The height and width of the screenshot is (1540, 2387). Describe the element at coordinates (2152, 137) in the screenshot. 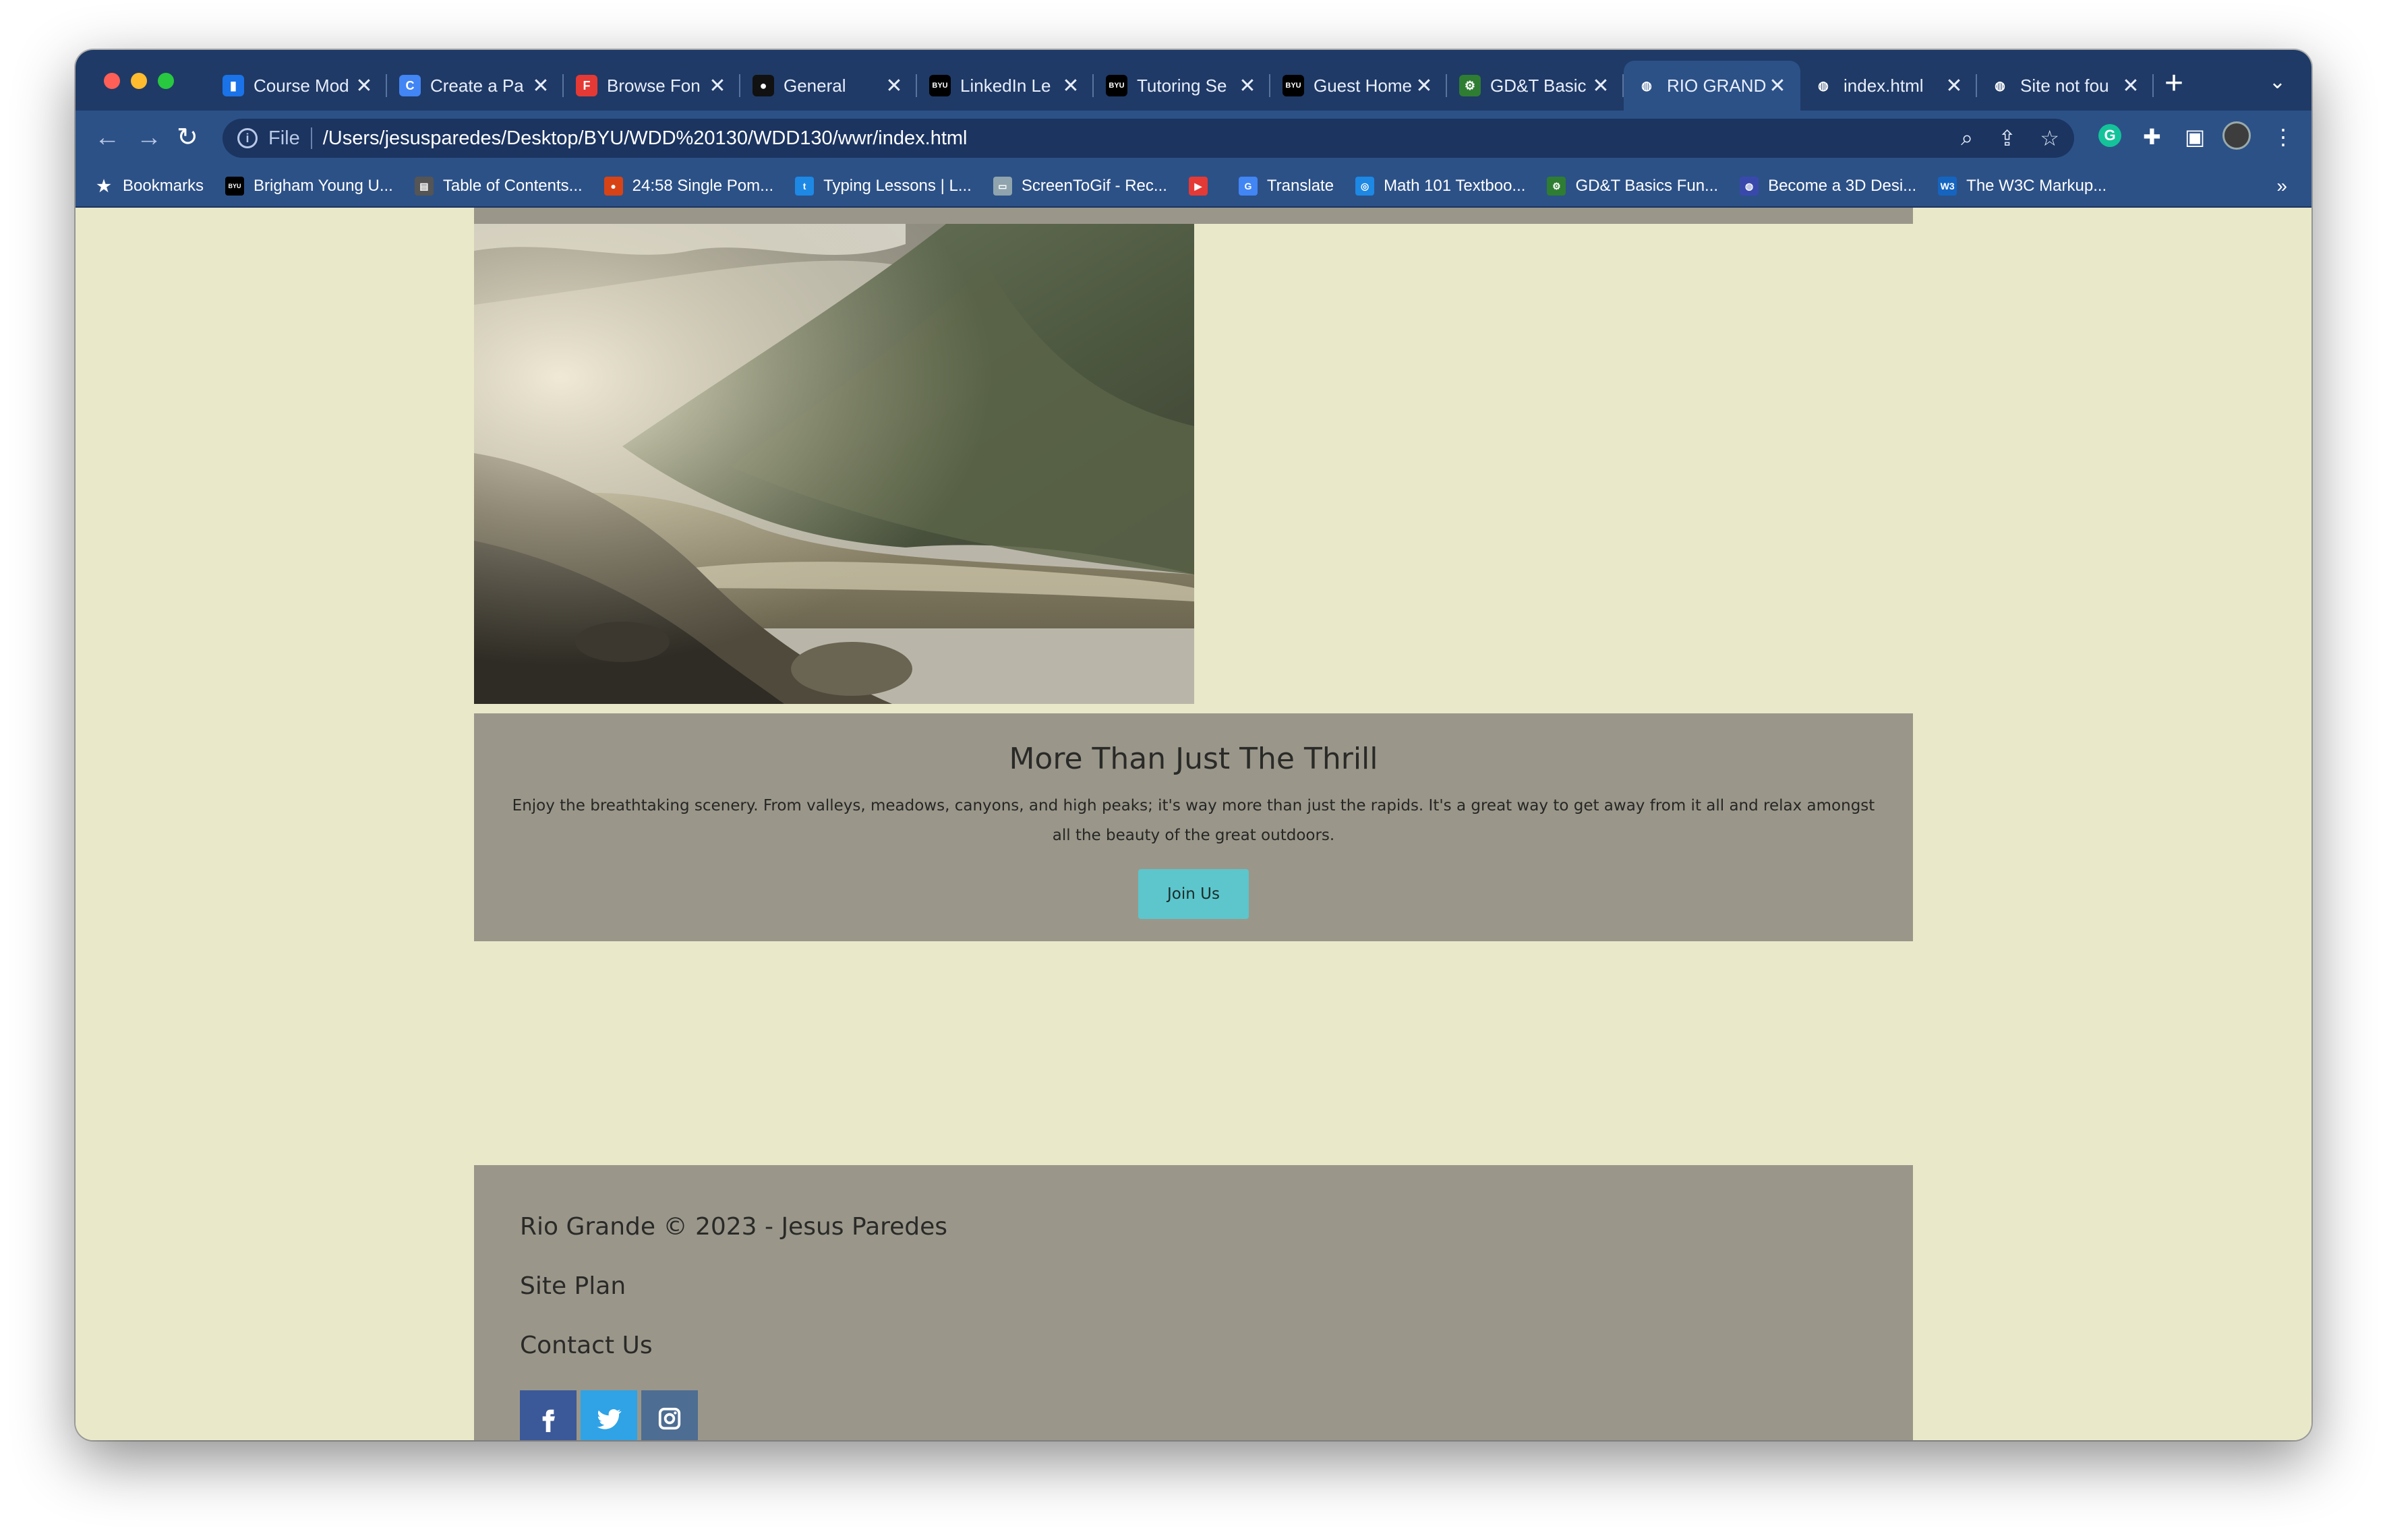

I see `extensions-puzzle-icon: ✚` at that location.